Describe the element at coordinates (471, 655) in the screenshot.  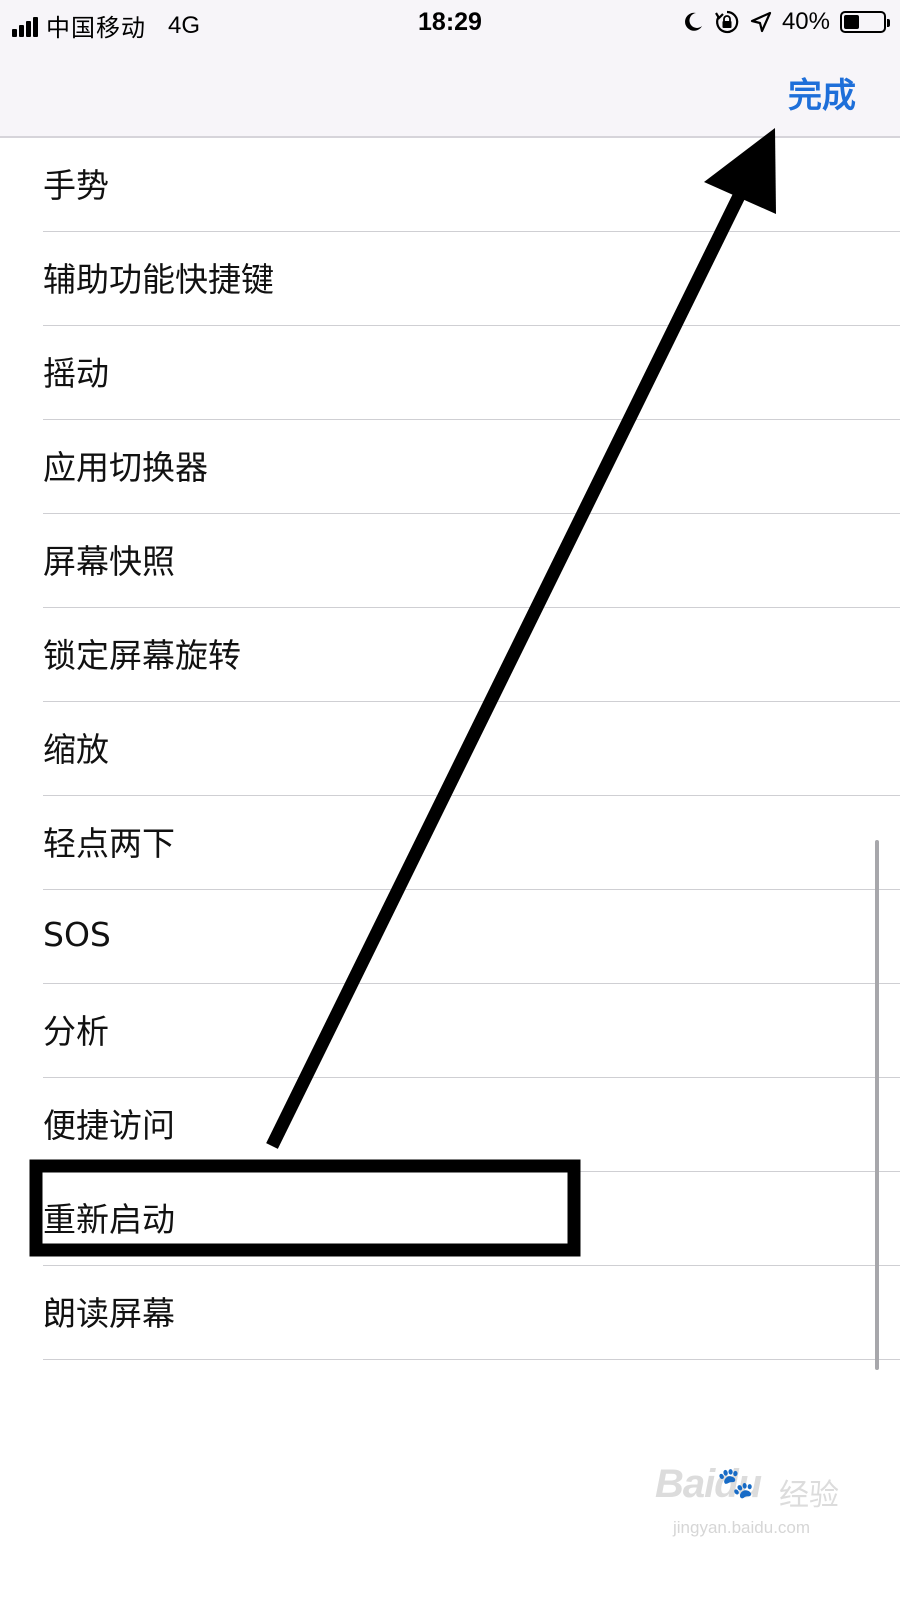
I see `menu-item: 锁定屏幕旋转` at that location.